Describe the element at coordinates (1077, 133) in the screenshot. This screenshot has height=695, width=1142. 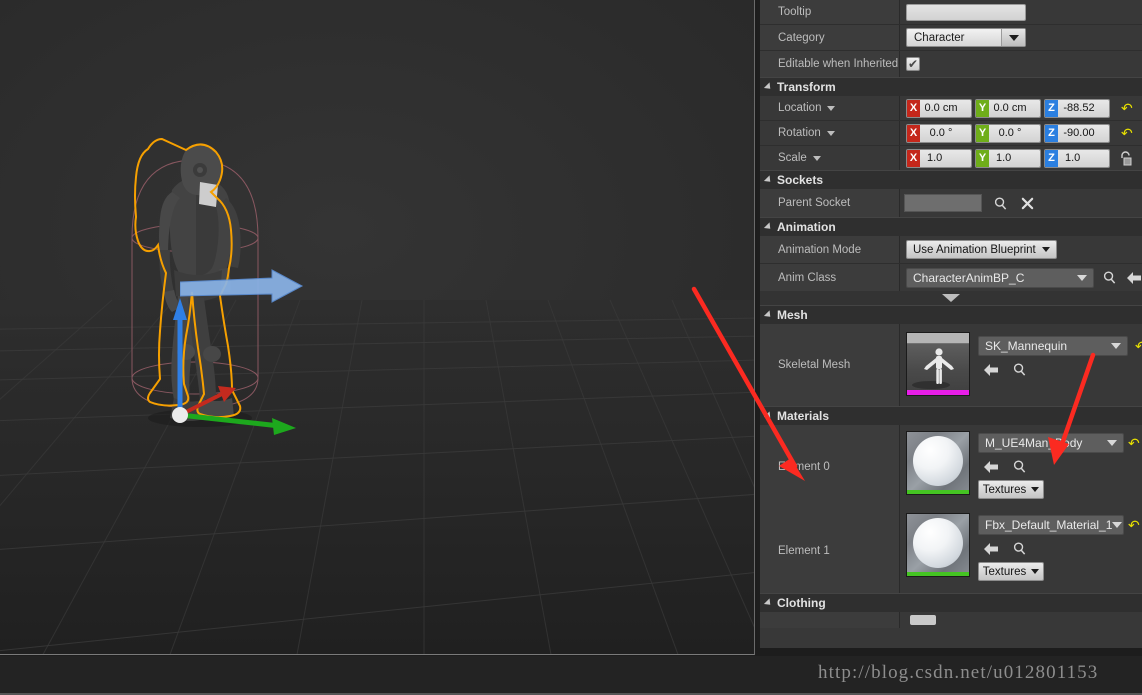
I see `rotation-z-field: Z -90.00` at that location.